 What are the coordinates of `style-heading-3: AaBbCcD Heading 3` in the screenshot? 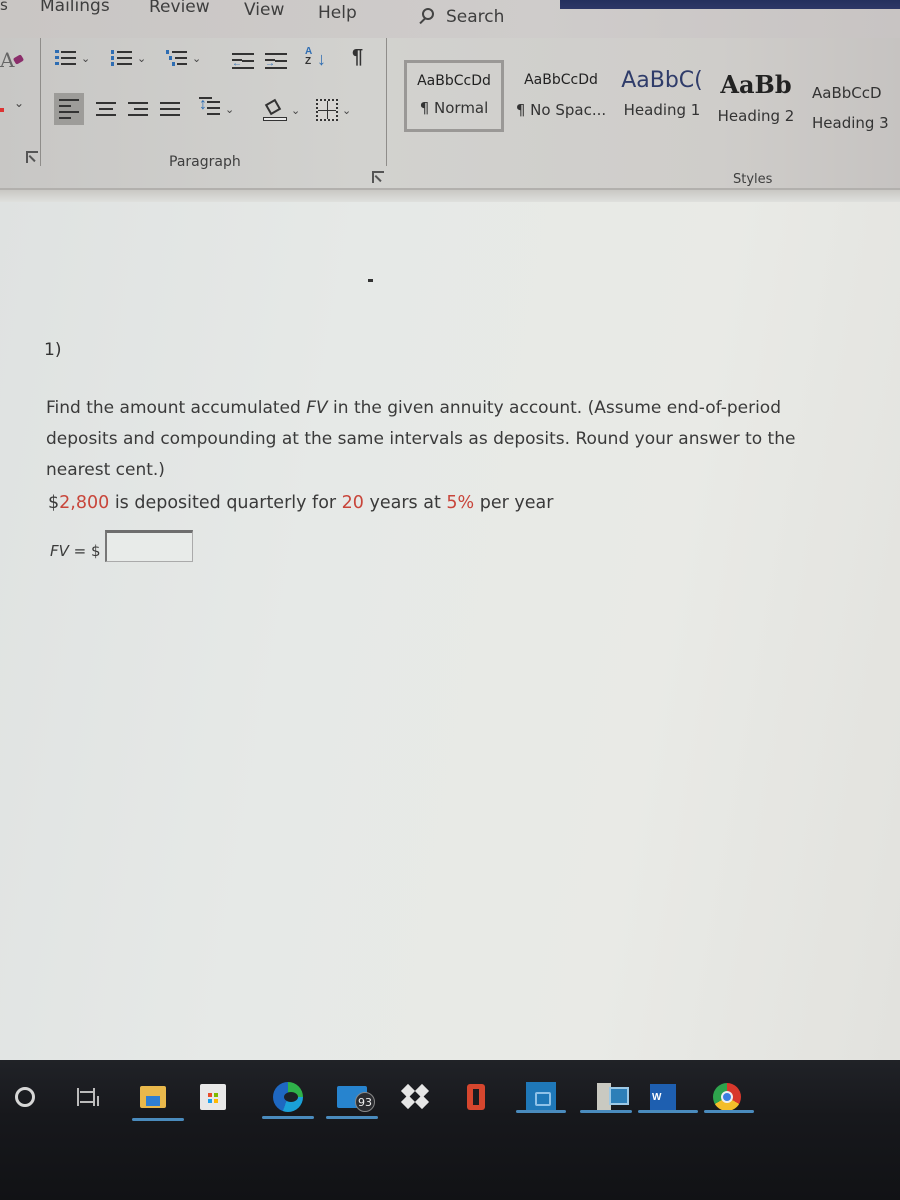 It's located at (856, 108).